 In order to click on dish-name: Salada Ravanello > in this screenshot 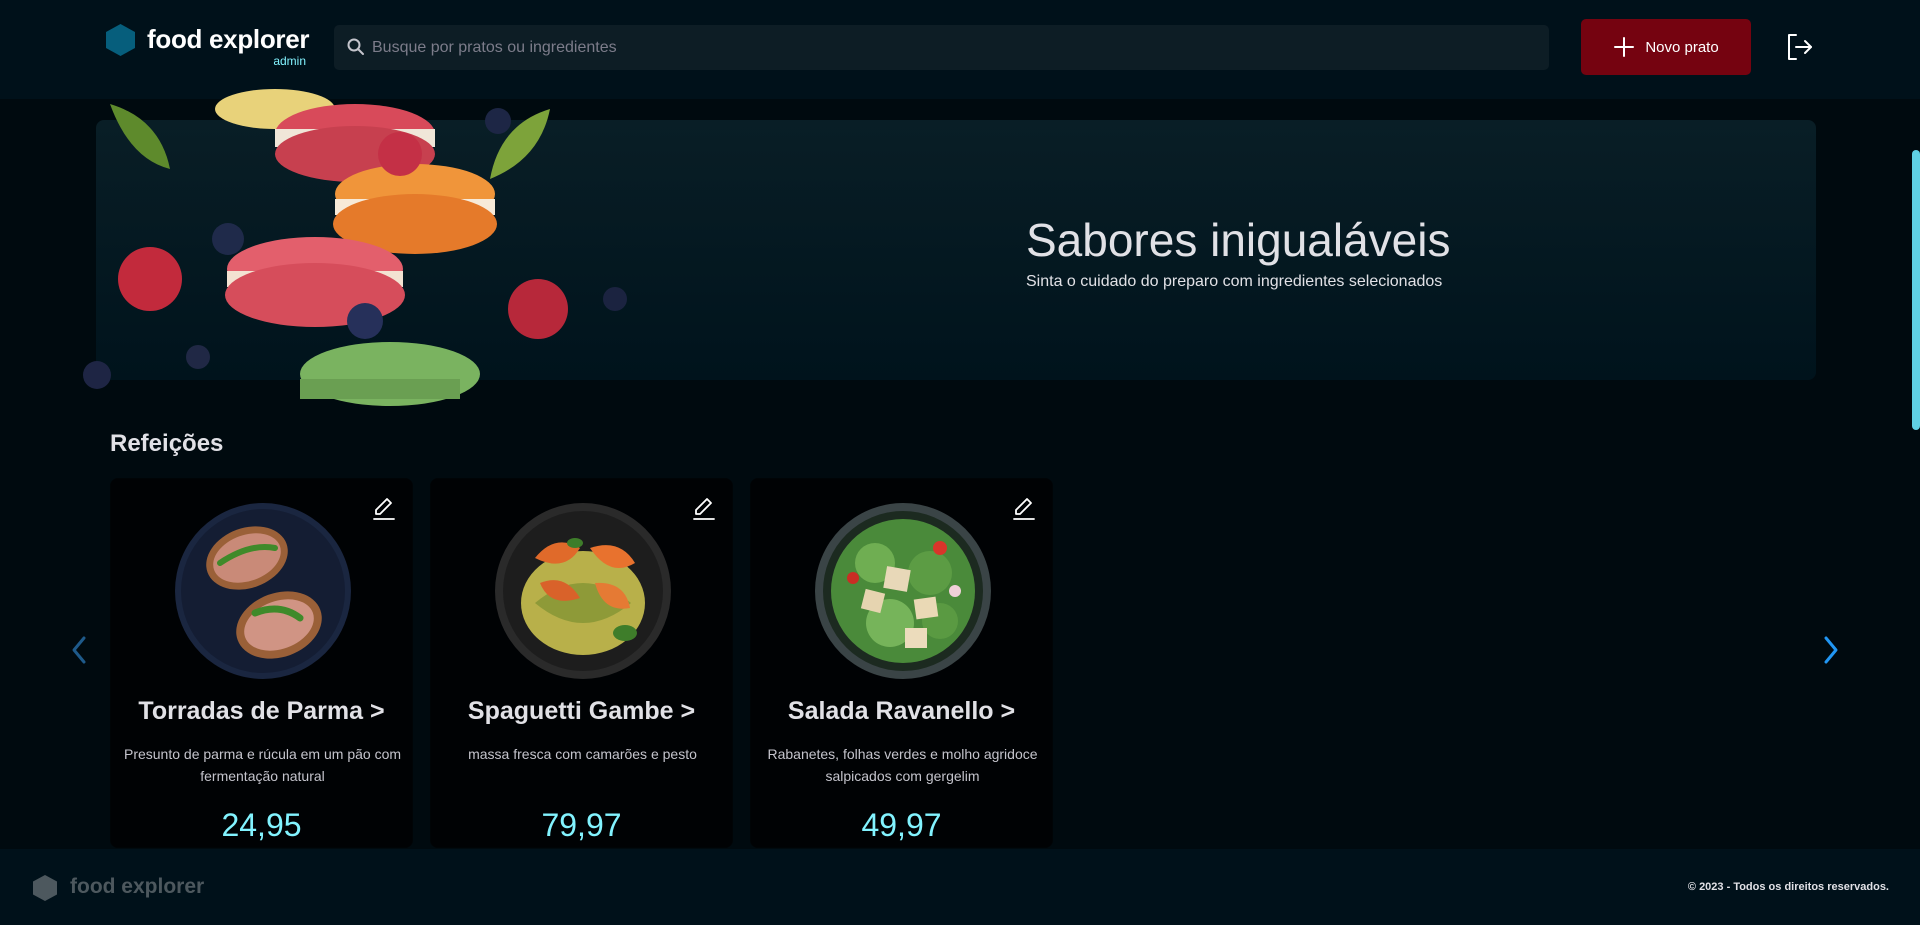, I will do `click(901, 711)`.